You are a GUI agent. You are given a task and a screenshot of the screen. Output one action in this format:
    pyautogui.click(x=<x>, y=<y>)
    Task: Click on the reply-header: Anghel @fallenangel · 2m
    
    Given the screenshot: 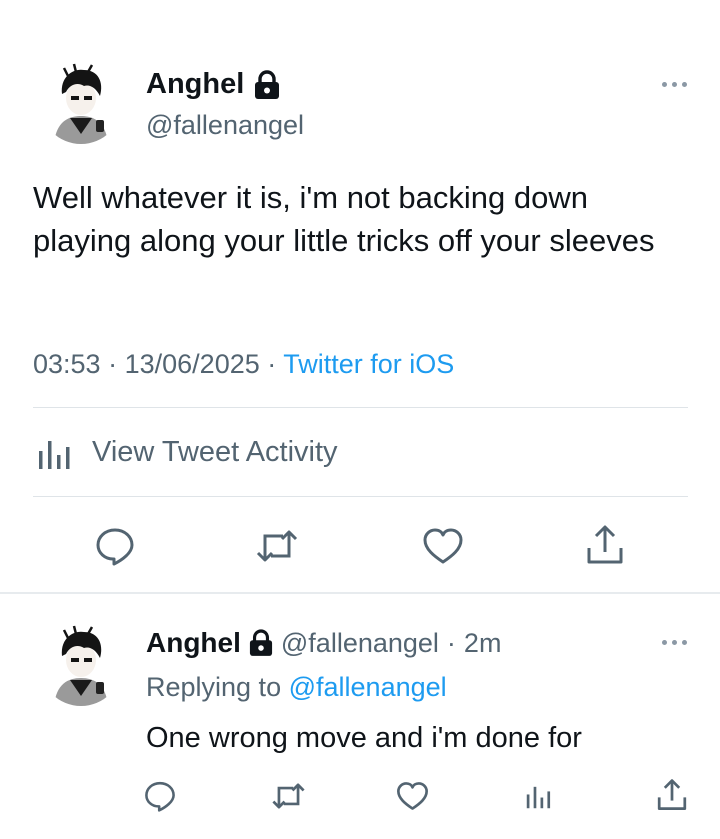 What is the action you would take?
    pyautogui.click(x=323, y=643)
    